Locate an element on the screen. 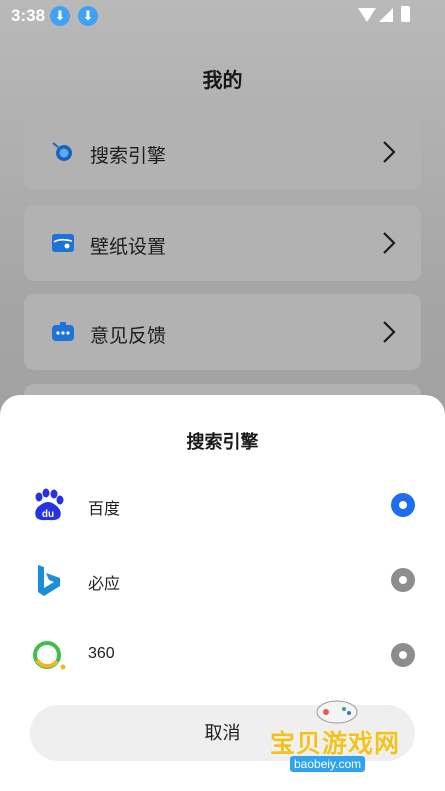 The height and width of the screenshot is (791, 445). watermark-logo: 宝贝游戏网 baobeiy.com is located at coordinates (342, 742).